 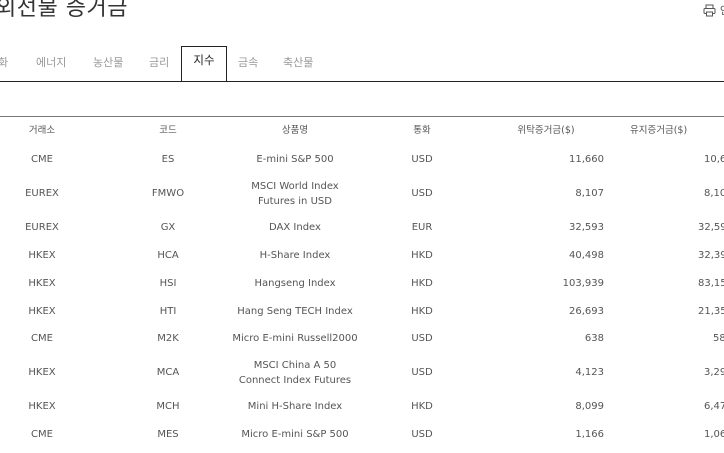 I want to click on printer-icon, so click(x=709, y=10).